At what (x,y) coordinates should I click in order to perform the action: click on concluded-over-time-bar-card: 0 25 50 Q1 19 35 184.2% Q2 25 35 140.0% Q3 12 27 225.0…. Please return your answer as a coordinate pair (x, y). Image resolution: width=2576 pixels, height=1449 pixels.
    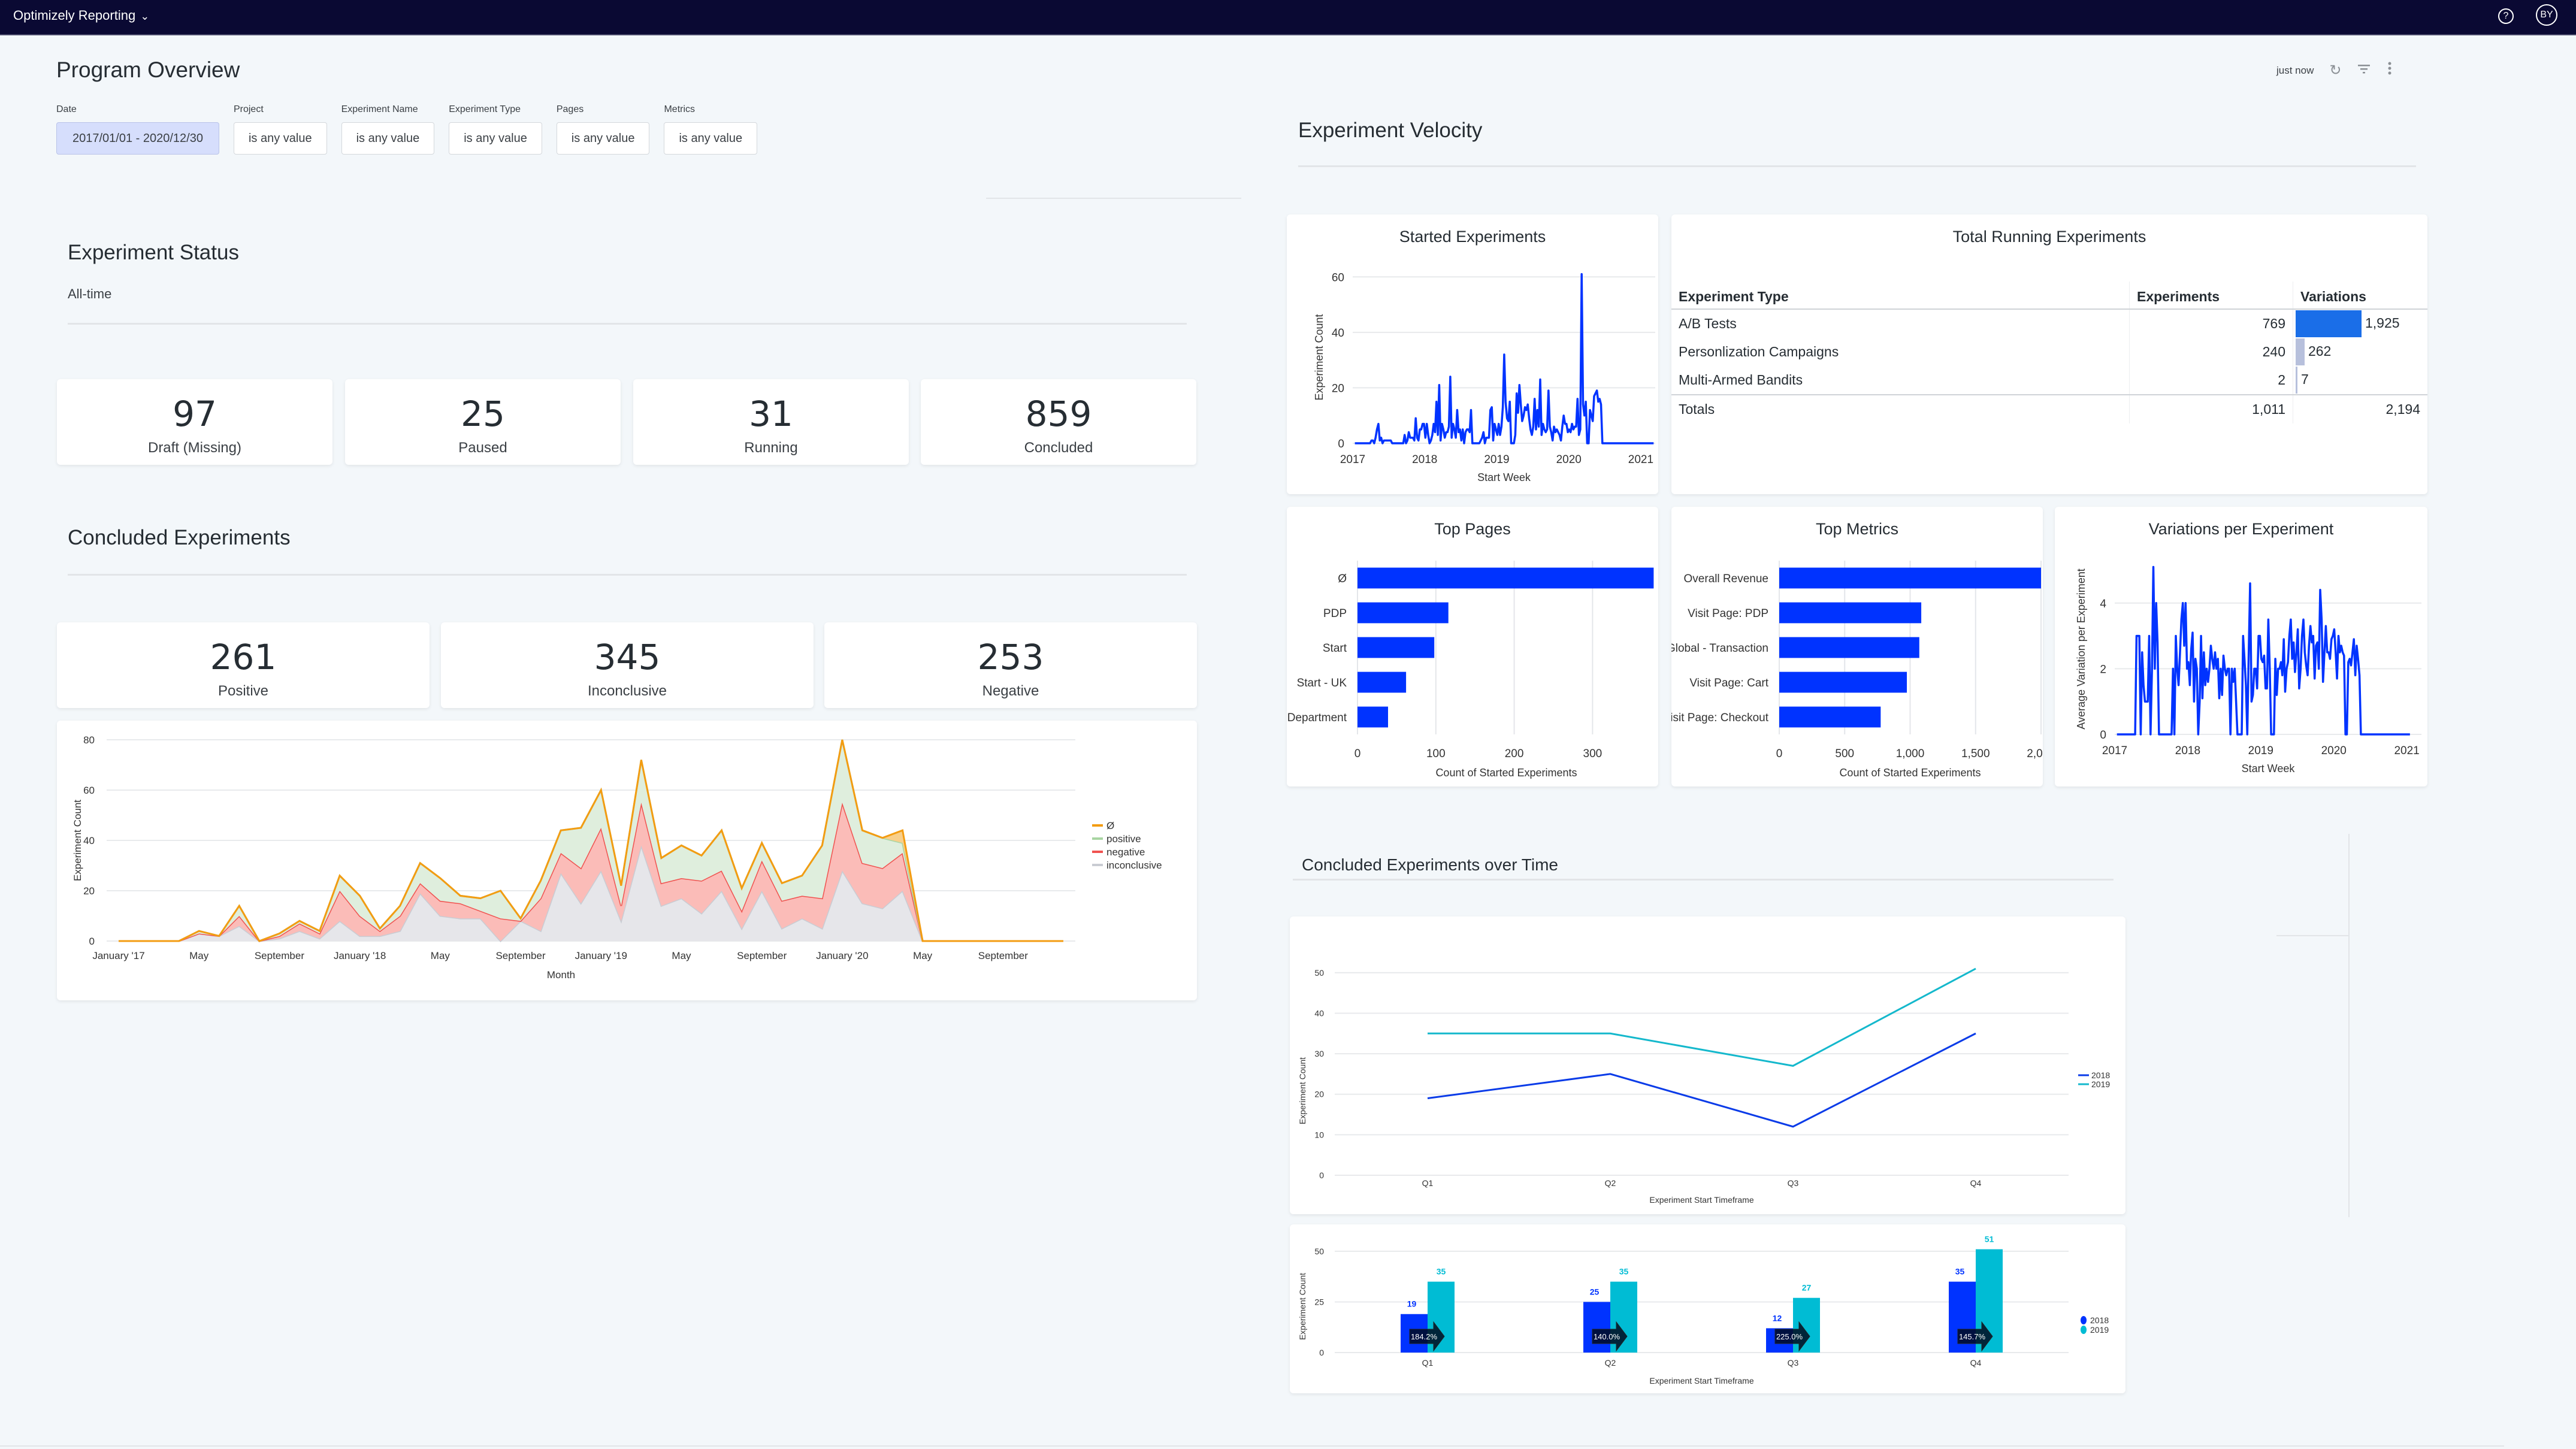
    Looking at the image, I should click on (1707, 1309).